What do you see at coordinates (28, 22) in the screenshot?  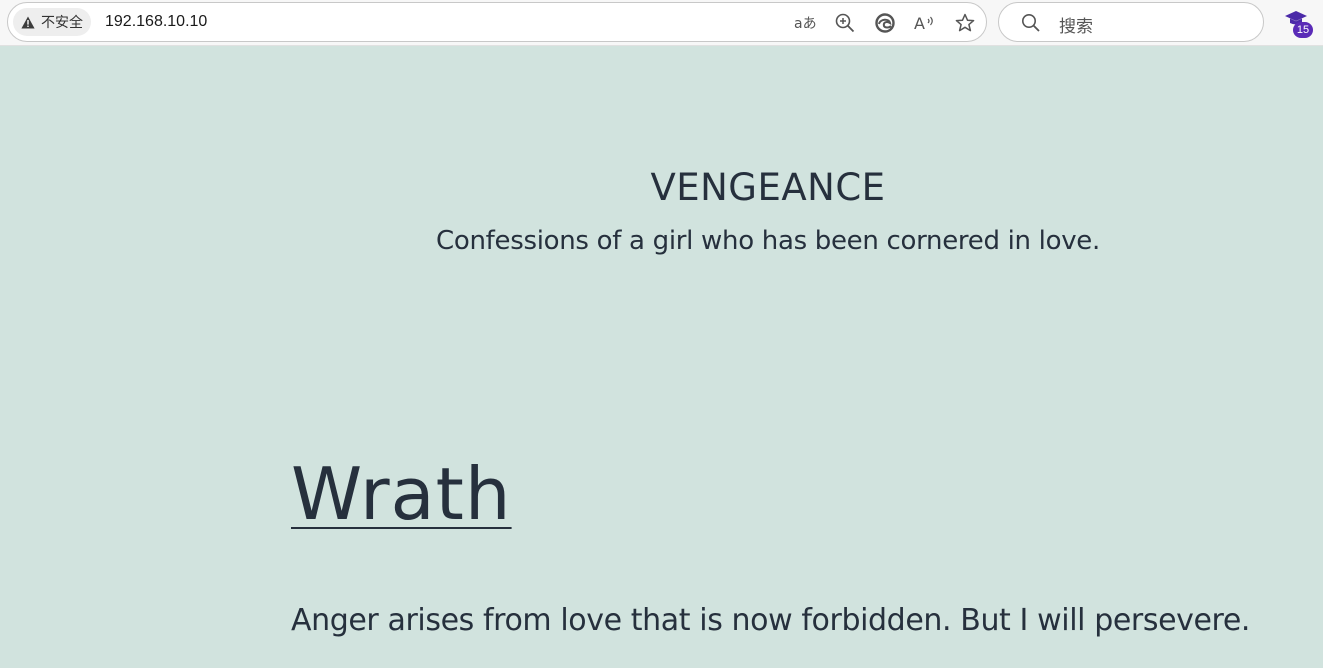 I see `warning-icon` at bounding box center [28, 22].